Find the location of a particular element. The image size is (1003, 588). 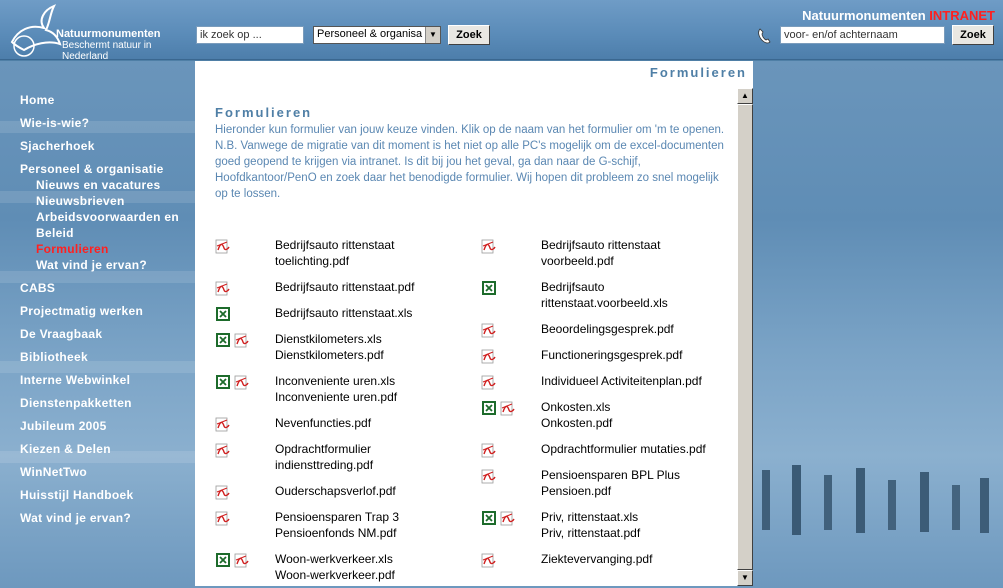

form-link: Functioneringsgesprek.pdf is located at coordinates (611, 355).